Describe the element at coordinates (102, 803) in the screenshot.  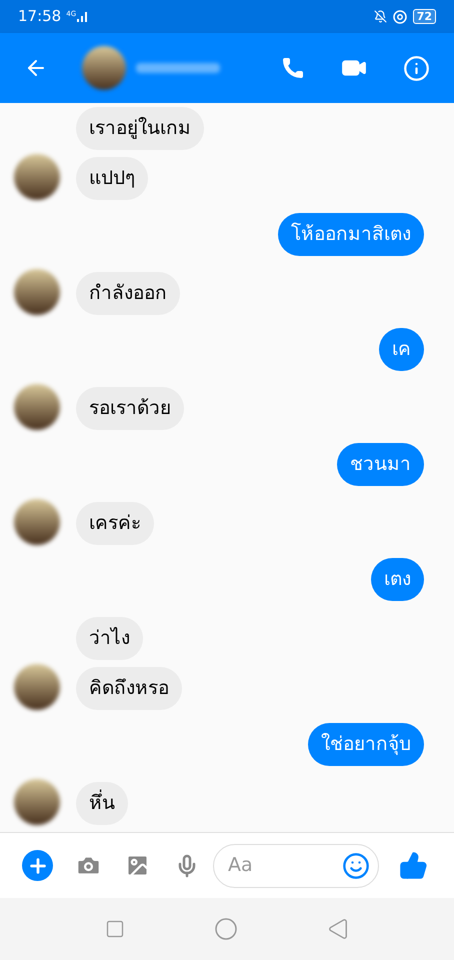
I see `received-message: หึ่น` at that location.